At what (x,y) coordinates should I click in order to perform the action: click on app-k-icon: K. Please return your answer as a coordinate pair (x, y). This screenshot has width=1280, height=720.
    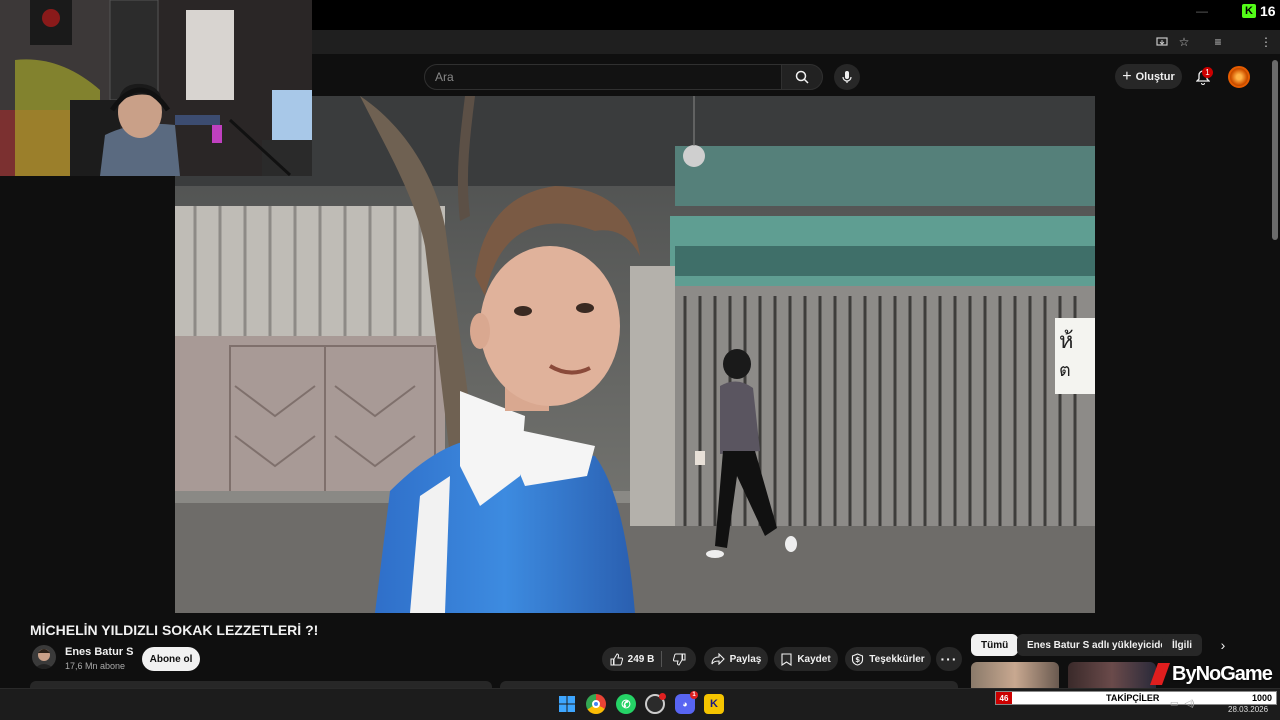
    Looking at the image, I should click on (714, 704).